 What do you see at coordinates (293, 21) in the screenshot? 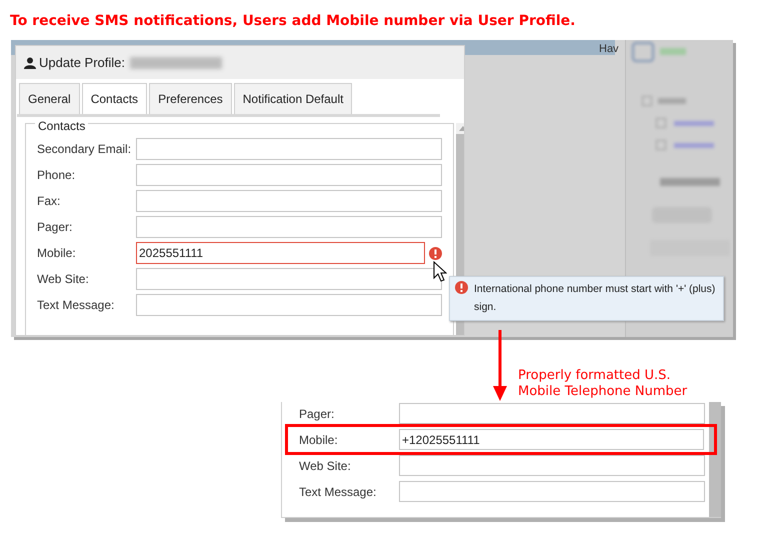
I see `heading: To receive SMS notifications, Users add Mobile number via User Profile.` at bounding box center [293, 21].